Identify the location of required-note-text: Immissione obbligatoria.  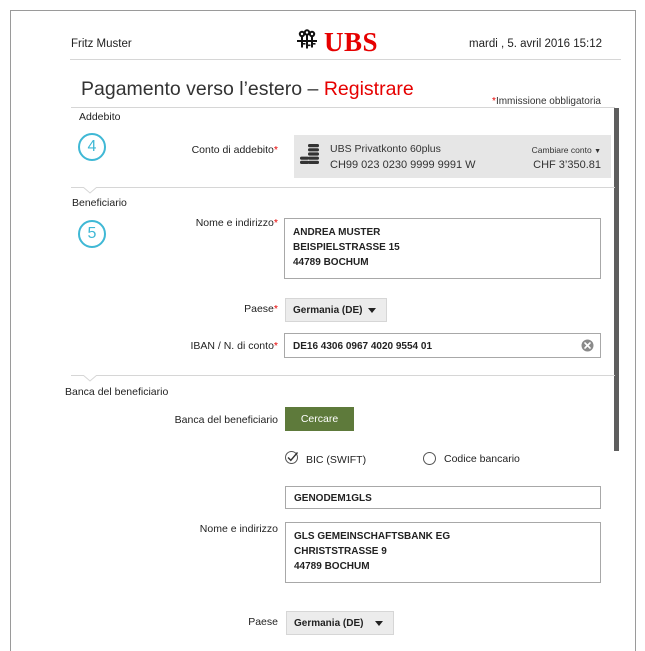
(548, 101).